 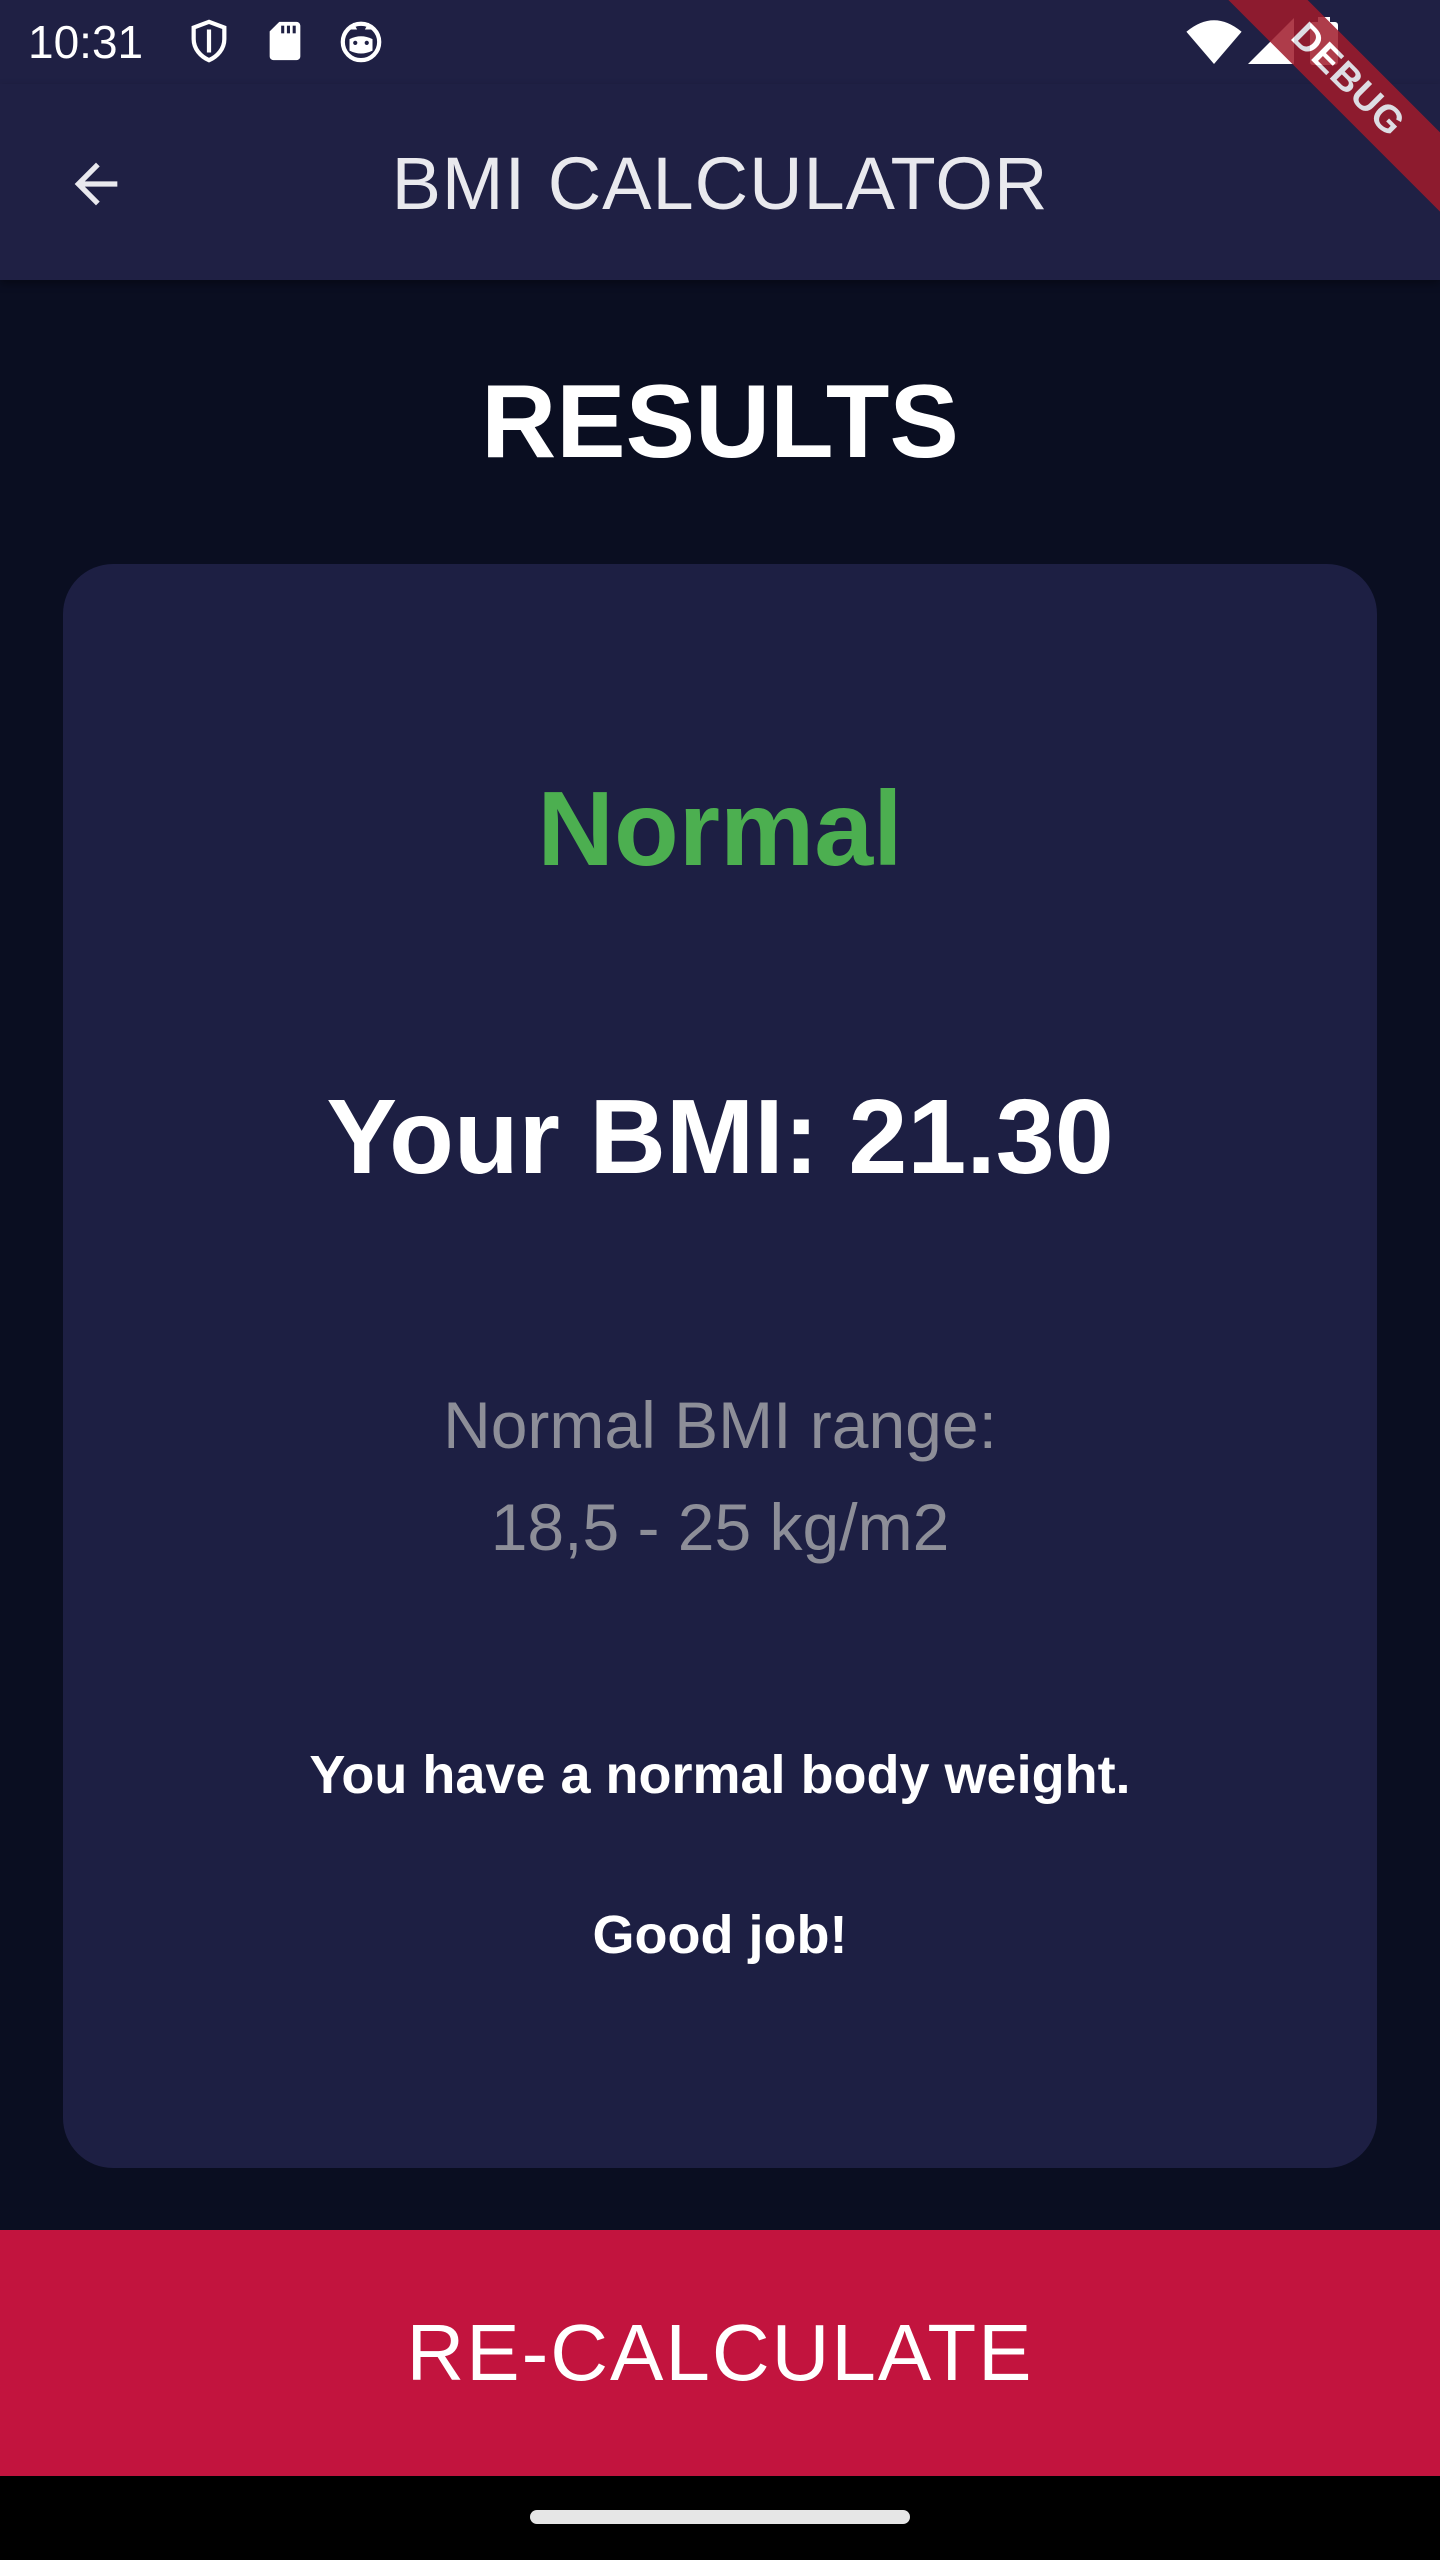 I want to click on shield-icon, so click(x=209, y=41).